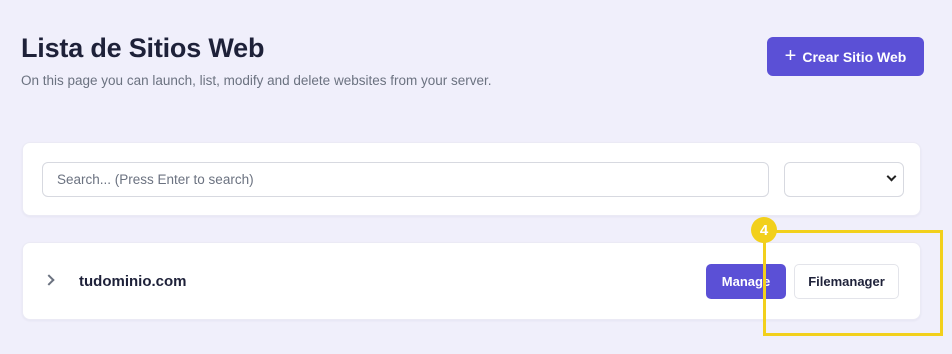  Describe the element at coordinates (764, 230) in the screenshot. I see `highlight-badge: 4` at that location.